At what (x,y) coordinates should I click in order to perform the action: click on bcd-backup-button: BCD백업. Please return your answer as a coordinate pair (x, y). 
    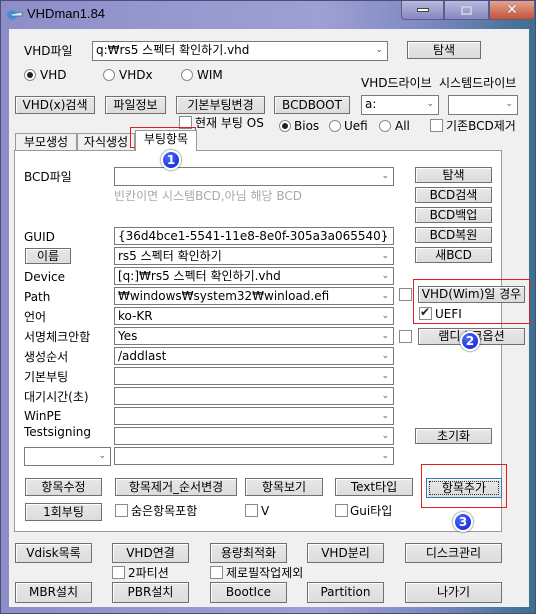
    Looking at the image, I should click on (453, 215).